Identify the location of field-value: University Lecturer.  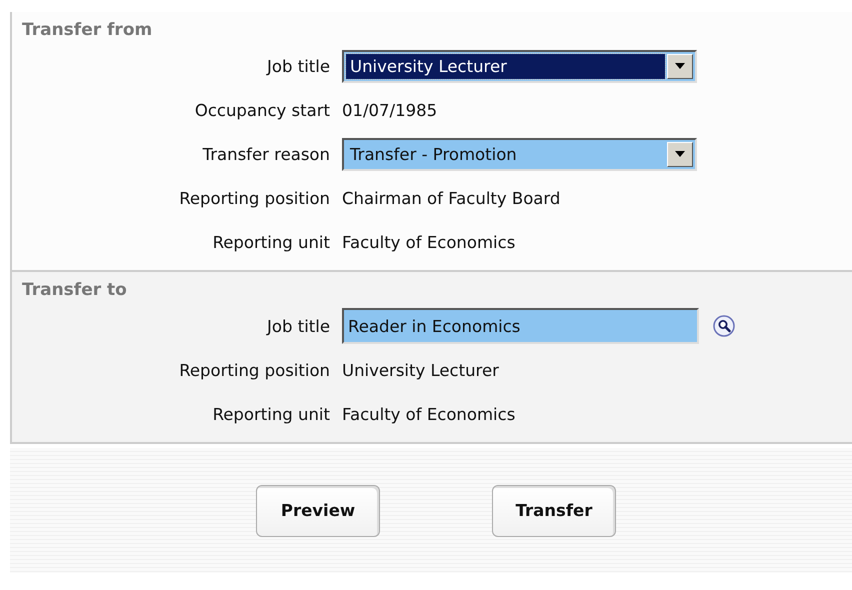
(420, 370).